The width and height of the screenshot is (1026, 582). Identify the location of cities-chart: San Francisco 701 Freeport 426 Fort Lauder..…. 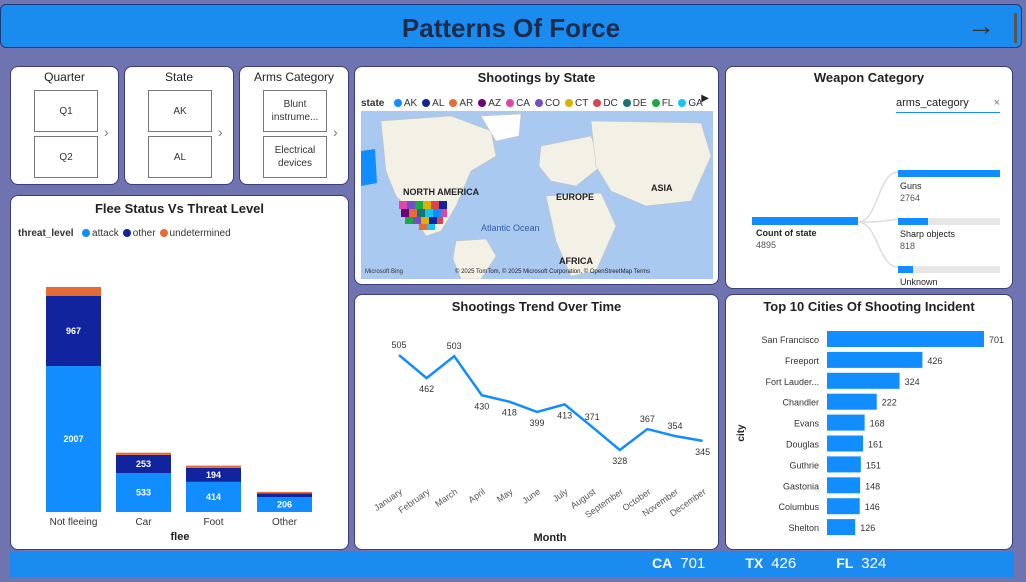
(870, 433).